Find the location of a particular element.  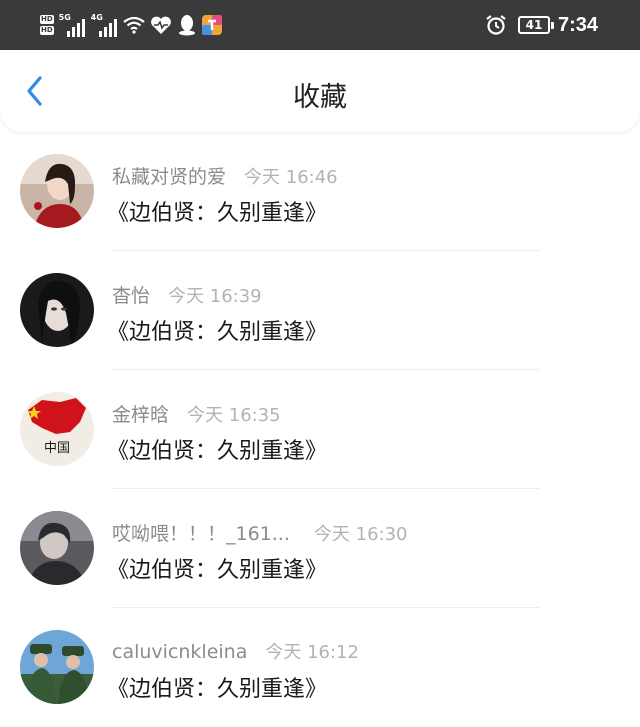

nav-header: 收藏 is located at coordinates (320, 91).